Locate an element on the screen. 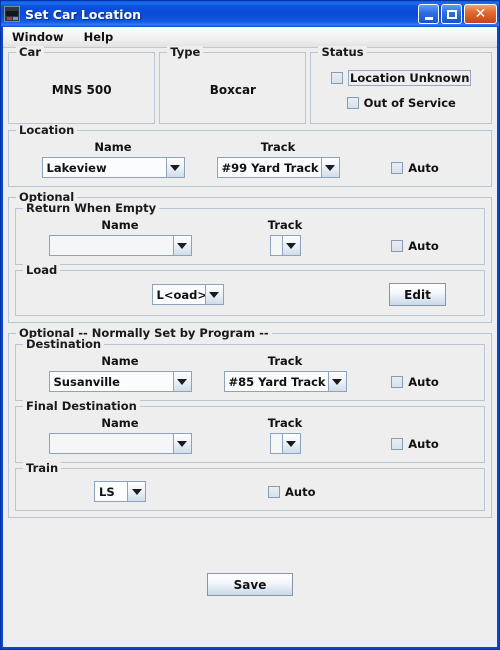 Image resolution: width=500 pixels, height=650 pixels. minimize-button is located at coordinates (428, 14).